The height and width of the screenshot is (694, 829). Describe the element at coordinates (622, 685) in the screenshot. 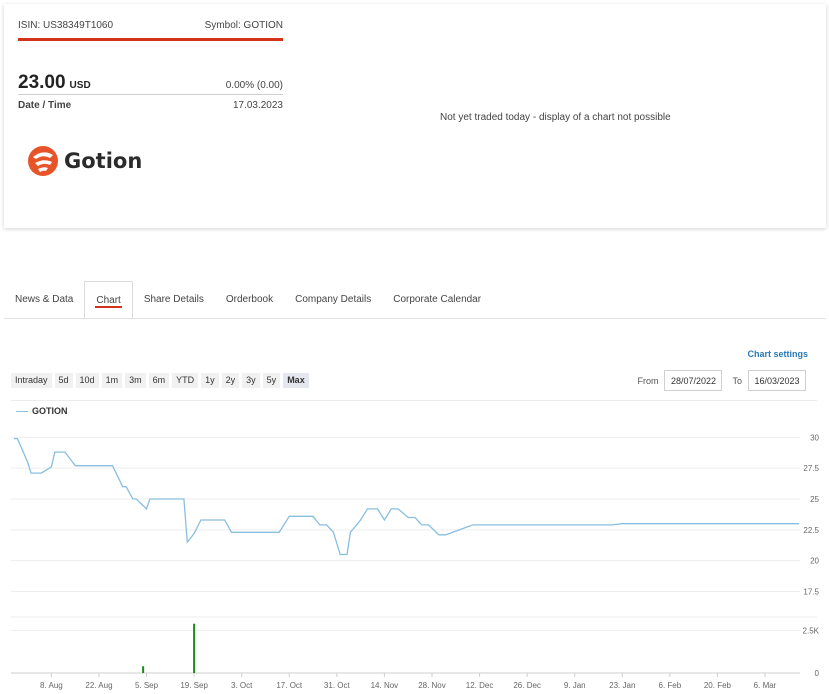

I see `x-tick-label: 23. Jan` at that location.